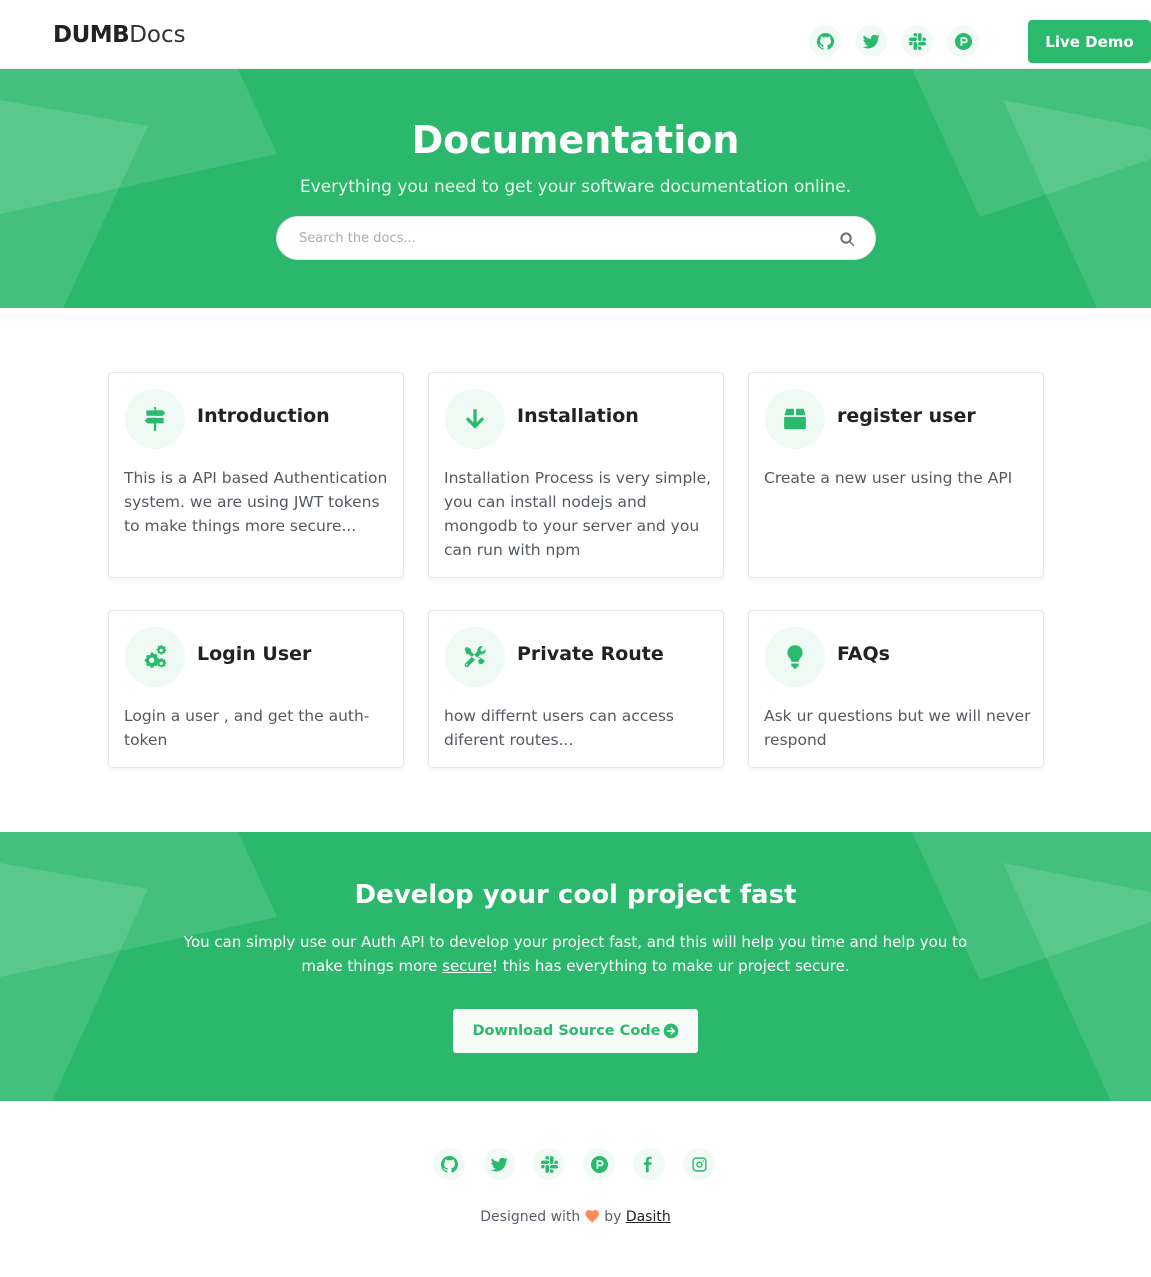  Describe the element at coordinates (1089, 41) in the screenshot. I see `live-demo-button: Live Demo` at that location.